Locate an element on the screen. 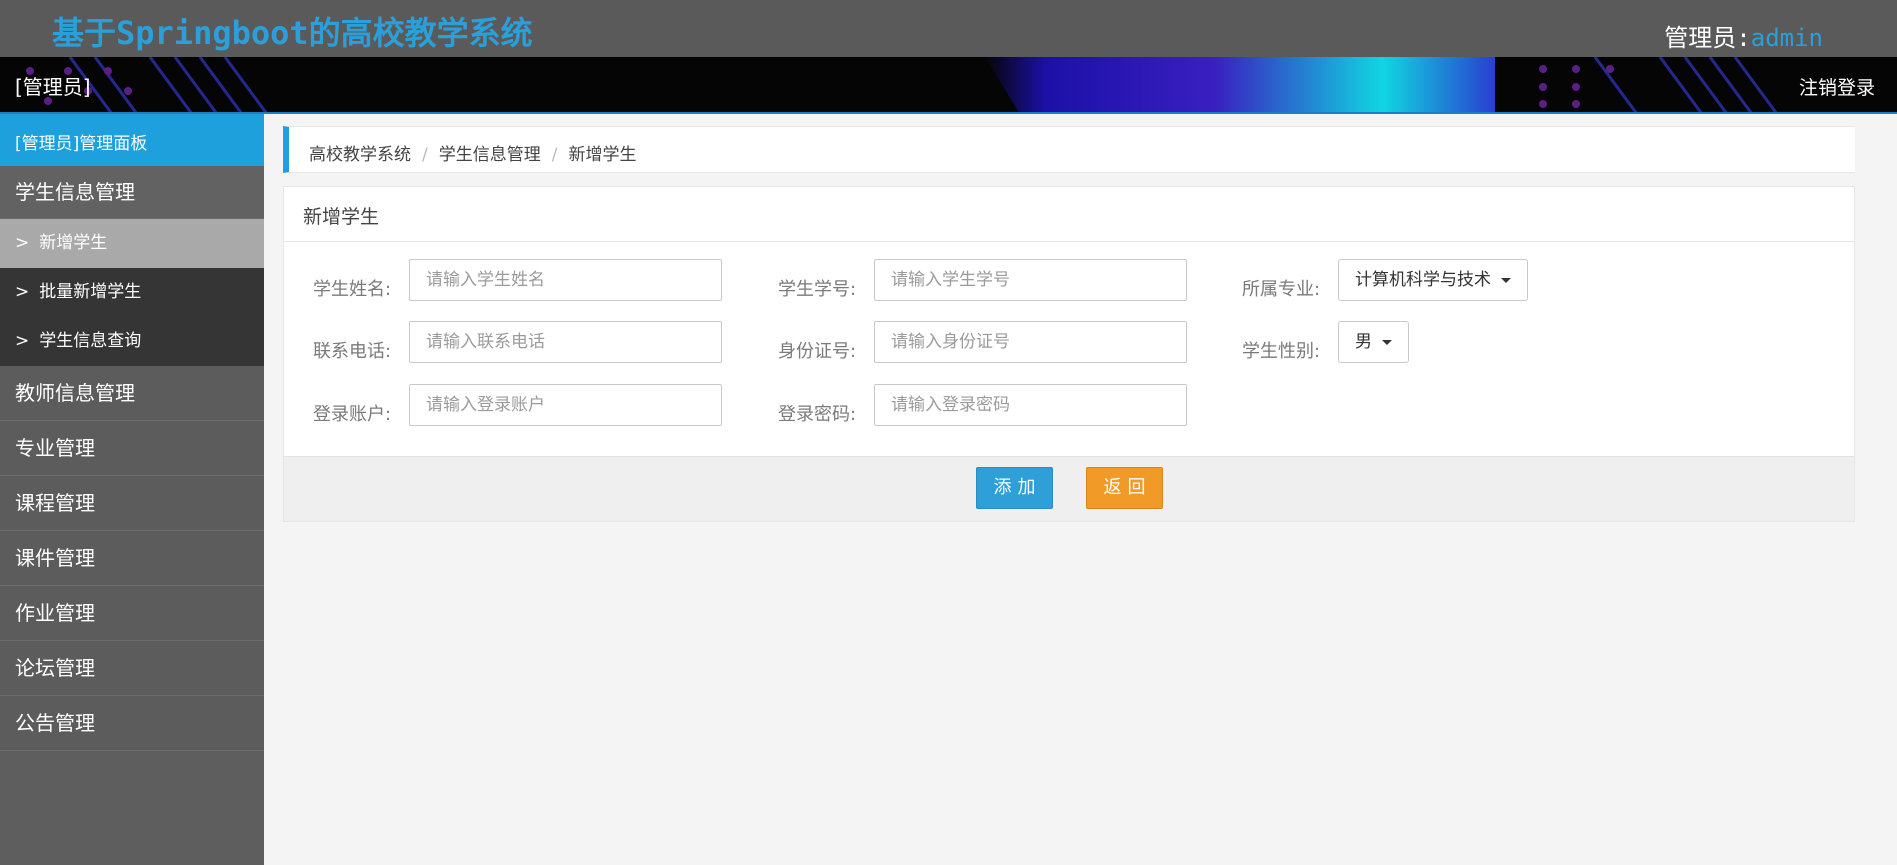  form-actions: 添加 返回 is located at coordinates (1069, 488).